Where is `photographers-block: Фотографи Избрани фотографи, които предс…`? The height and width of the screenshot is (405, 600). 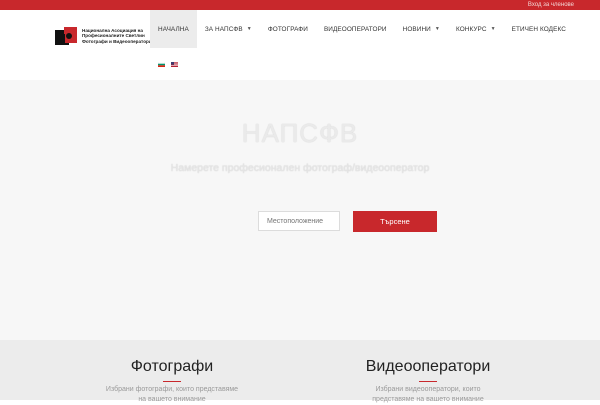 photographers-block: Фотографи Избрани фотографи, които предс… is located at coordinates (172, 381).